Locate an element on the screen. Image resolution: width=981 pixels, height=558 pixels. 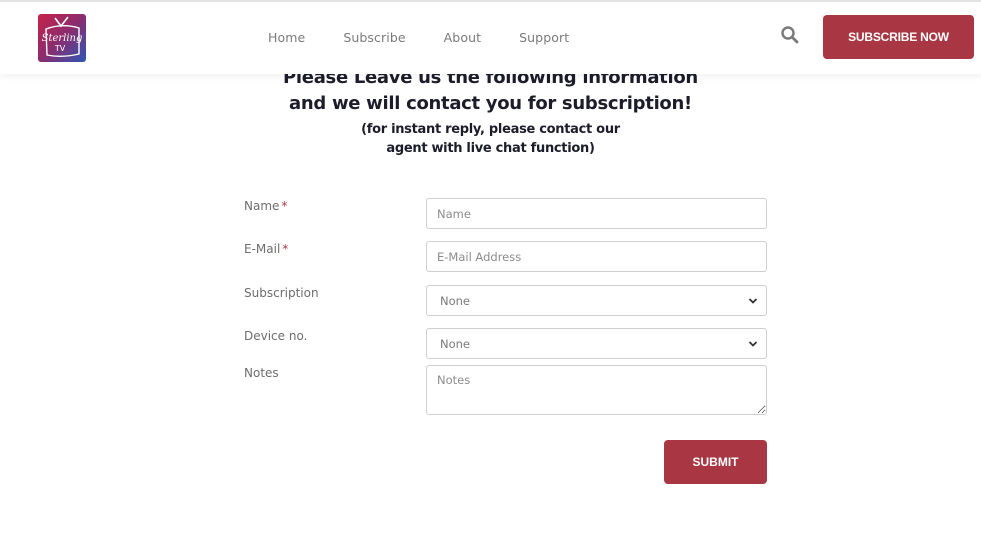
subscribe-now-button: SUBSCRIBE NOW is located at coordinates (898, 37).